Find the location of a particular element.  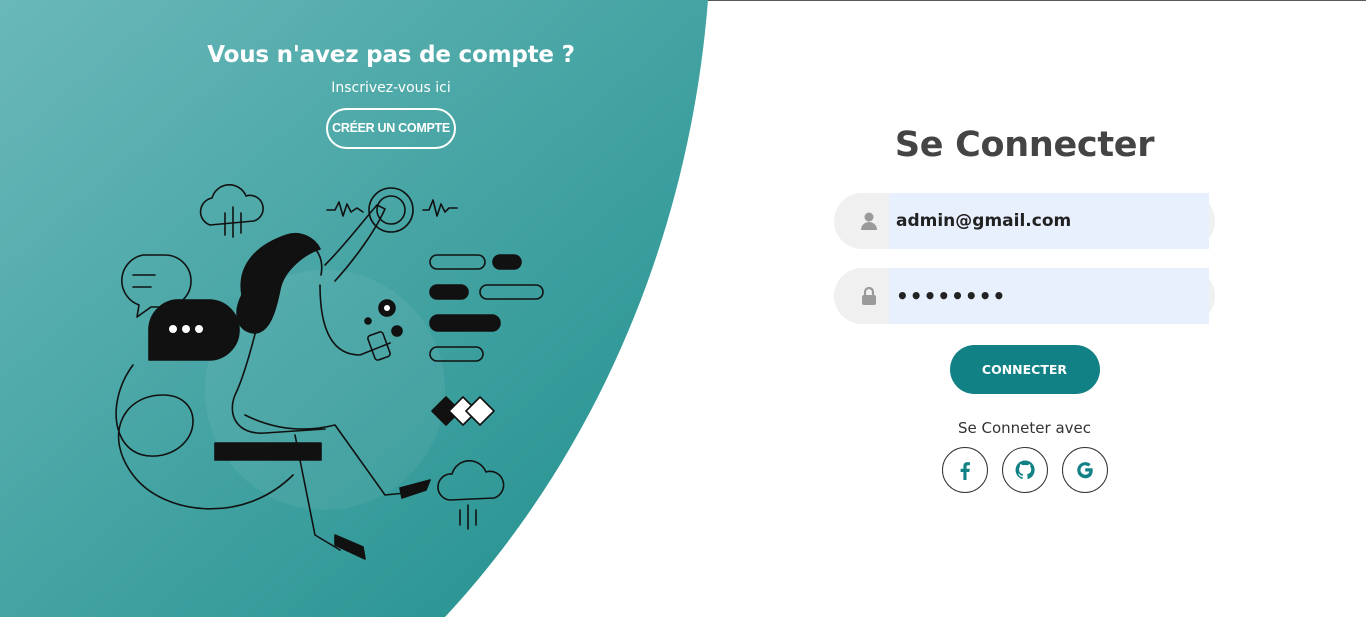

top-border is located at coordinates (683, 0).